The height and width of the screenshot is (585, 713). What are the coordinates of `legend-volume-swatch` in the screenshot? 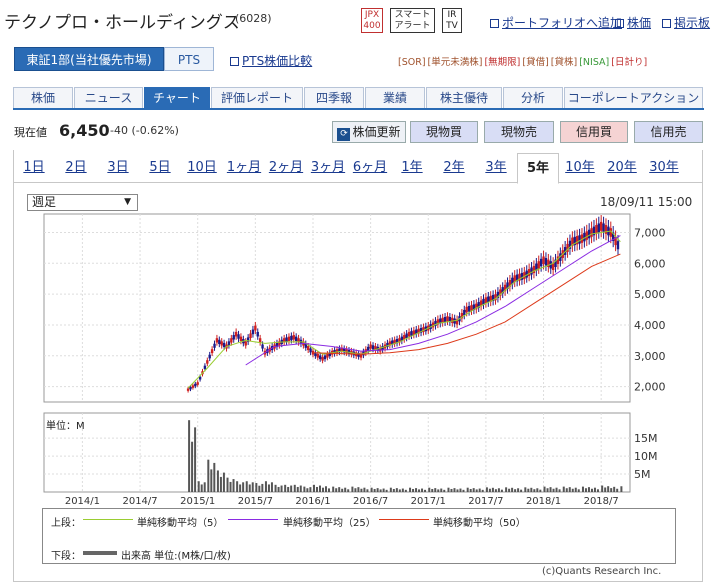 It's located at (100, 553).